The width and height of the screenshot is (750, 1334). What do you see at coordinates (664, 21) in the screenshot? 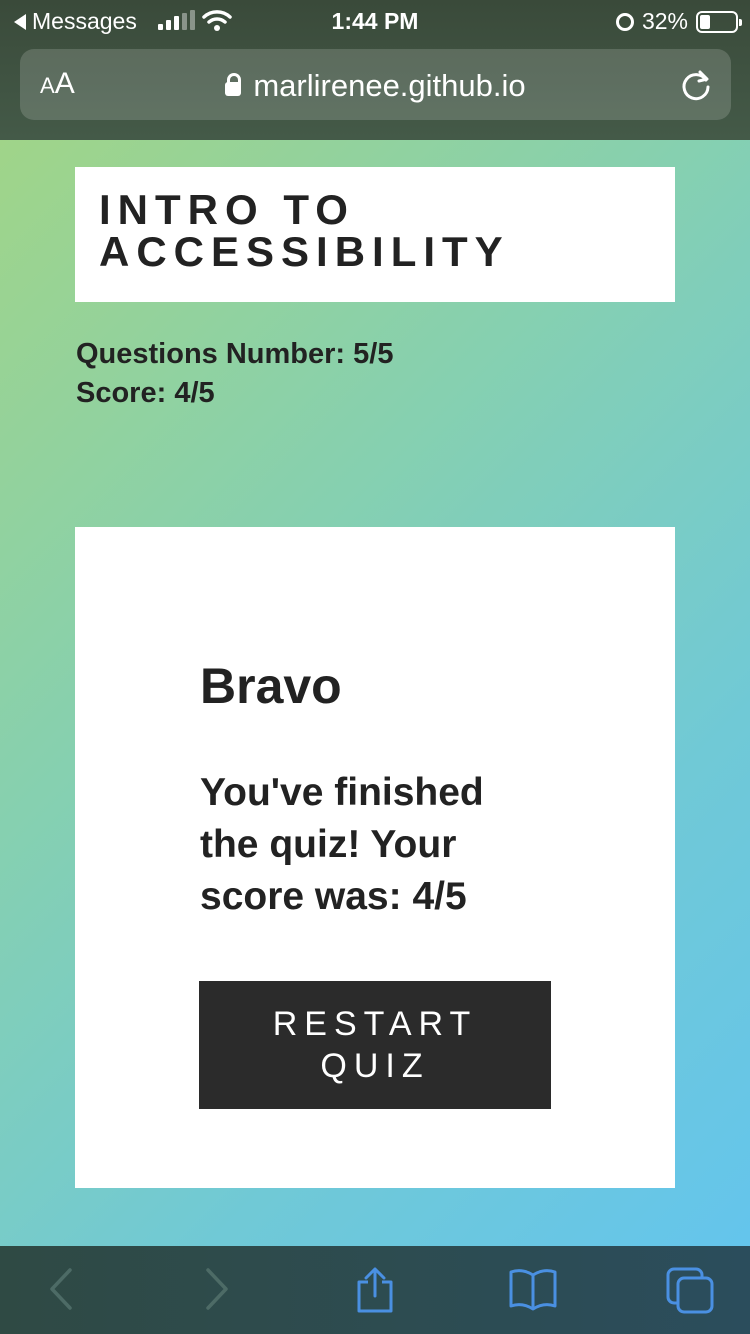
I see `battery-percent: 32%` at bounding box center [664, 21].